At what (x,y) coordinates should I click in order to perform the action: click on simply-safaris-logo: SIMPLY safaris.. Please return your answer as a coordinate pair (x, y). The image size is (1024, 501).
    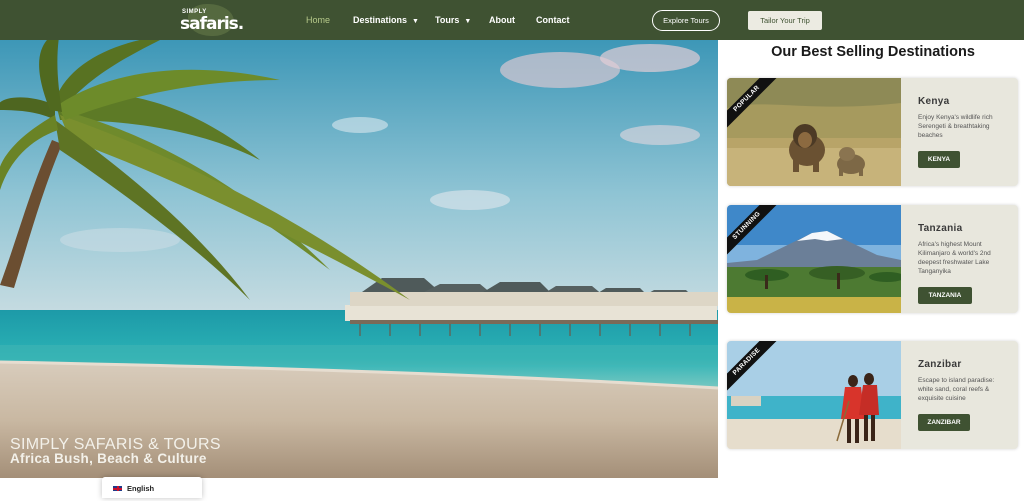
    Looking at the image, I should click on (211, 20).